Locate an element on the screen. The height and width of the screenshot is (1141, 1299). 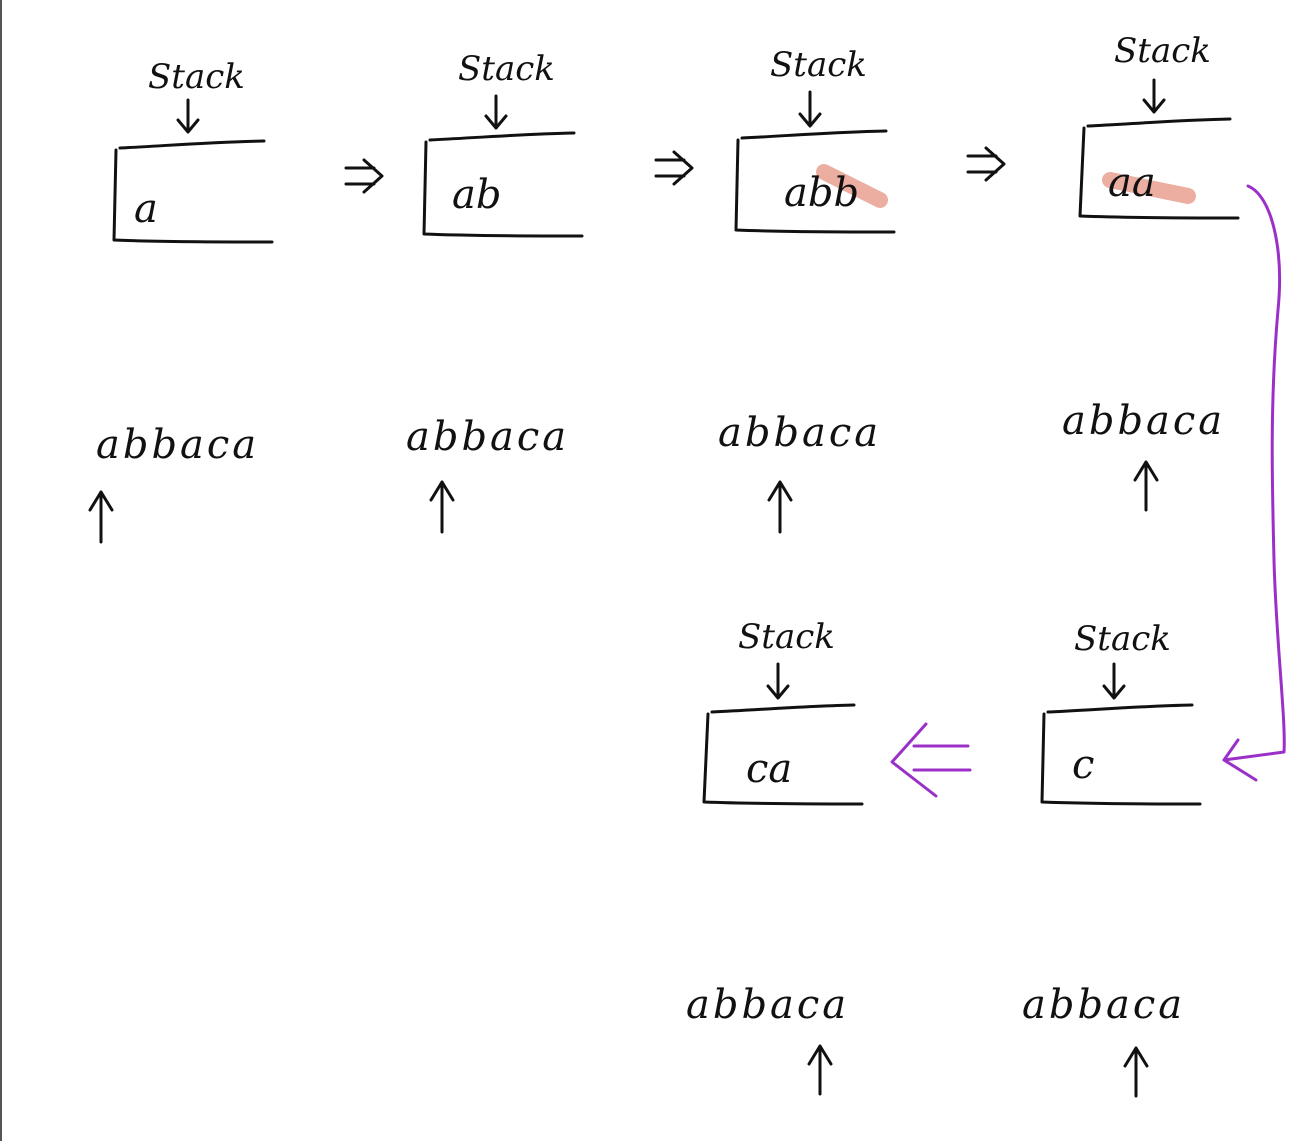
stack-contents: c is located at coordinates (1083, 765).